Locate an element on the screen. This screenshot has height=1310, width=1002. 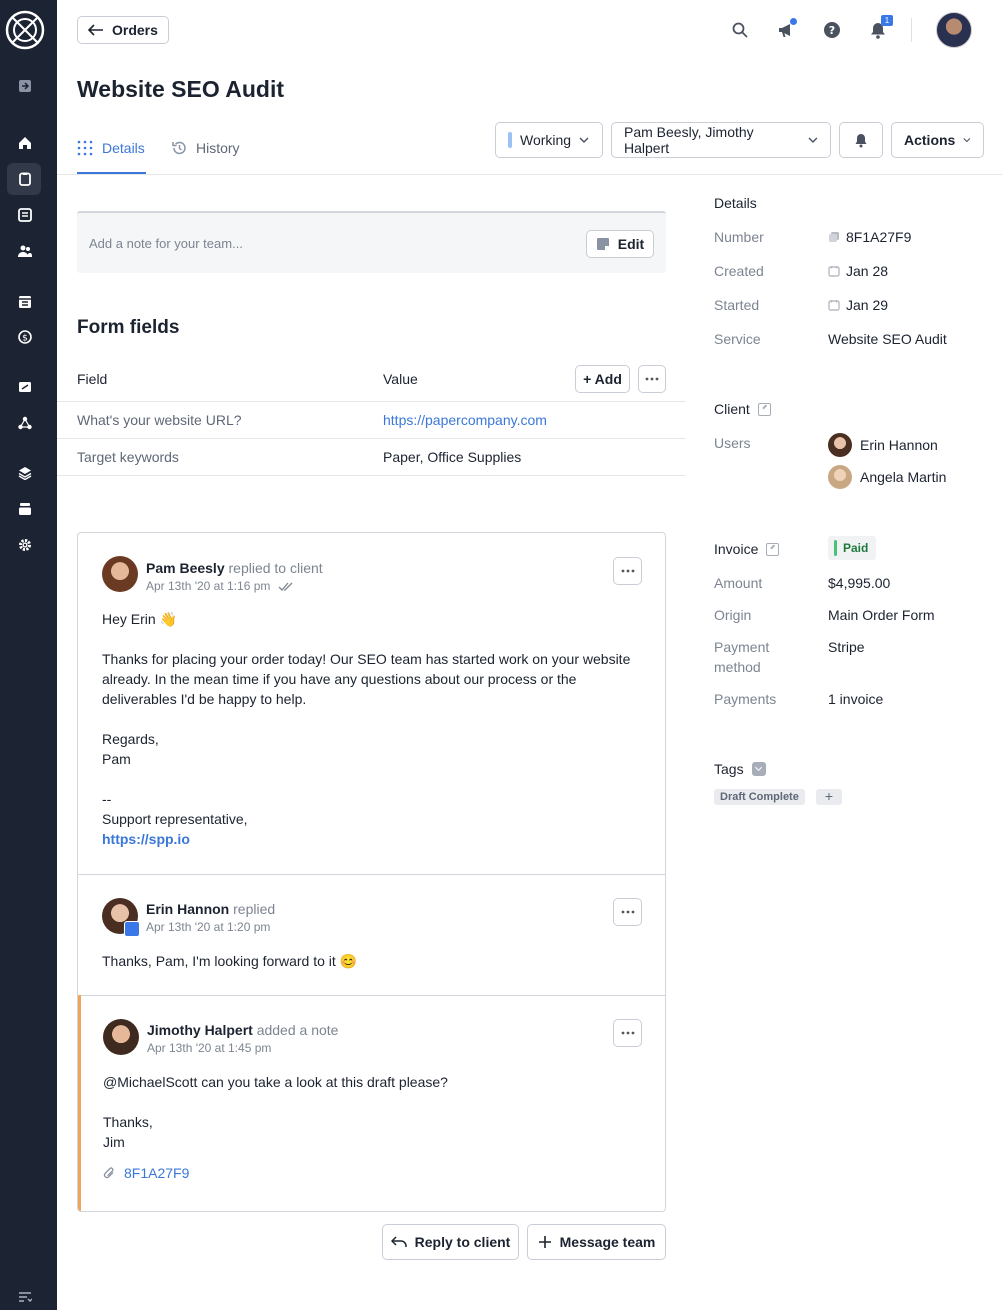
reply-to-client-button: Reply to client is located at coordinates (450, 1242).